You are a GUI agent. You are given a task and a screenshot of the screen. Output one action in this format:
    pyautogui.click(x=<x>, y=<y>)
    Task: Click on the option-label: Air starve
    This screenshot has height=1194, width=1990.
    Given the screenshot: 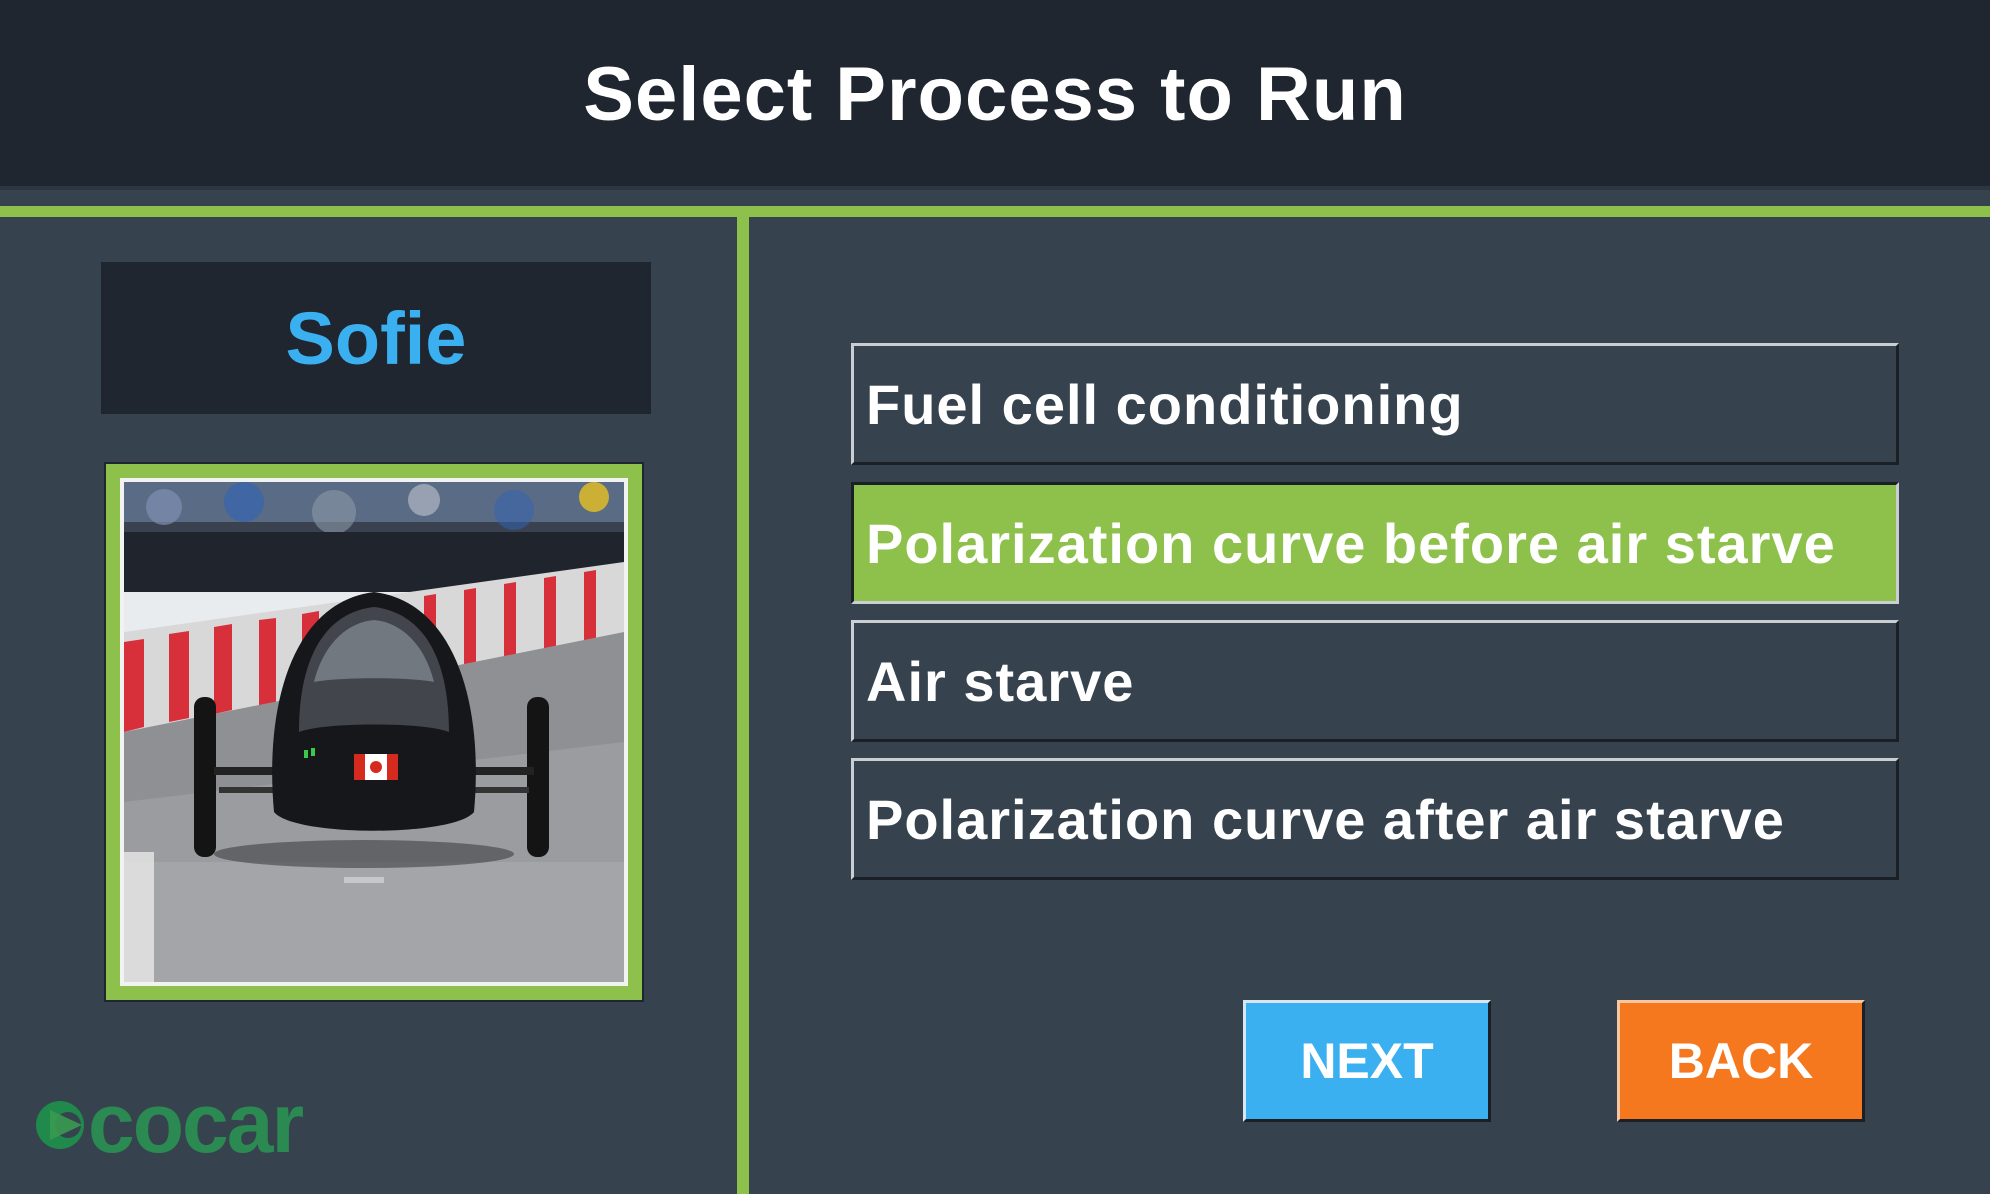 What is the action you would take?
    pyautogui.click(x=1000, y=681)
    